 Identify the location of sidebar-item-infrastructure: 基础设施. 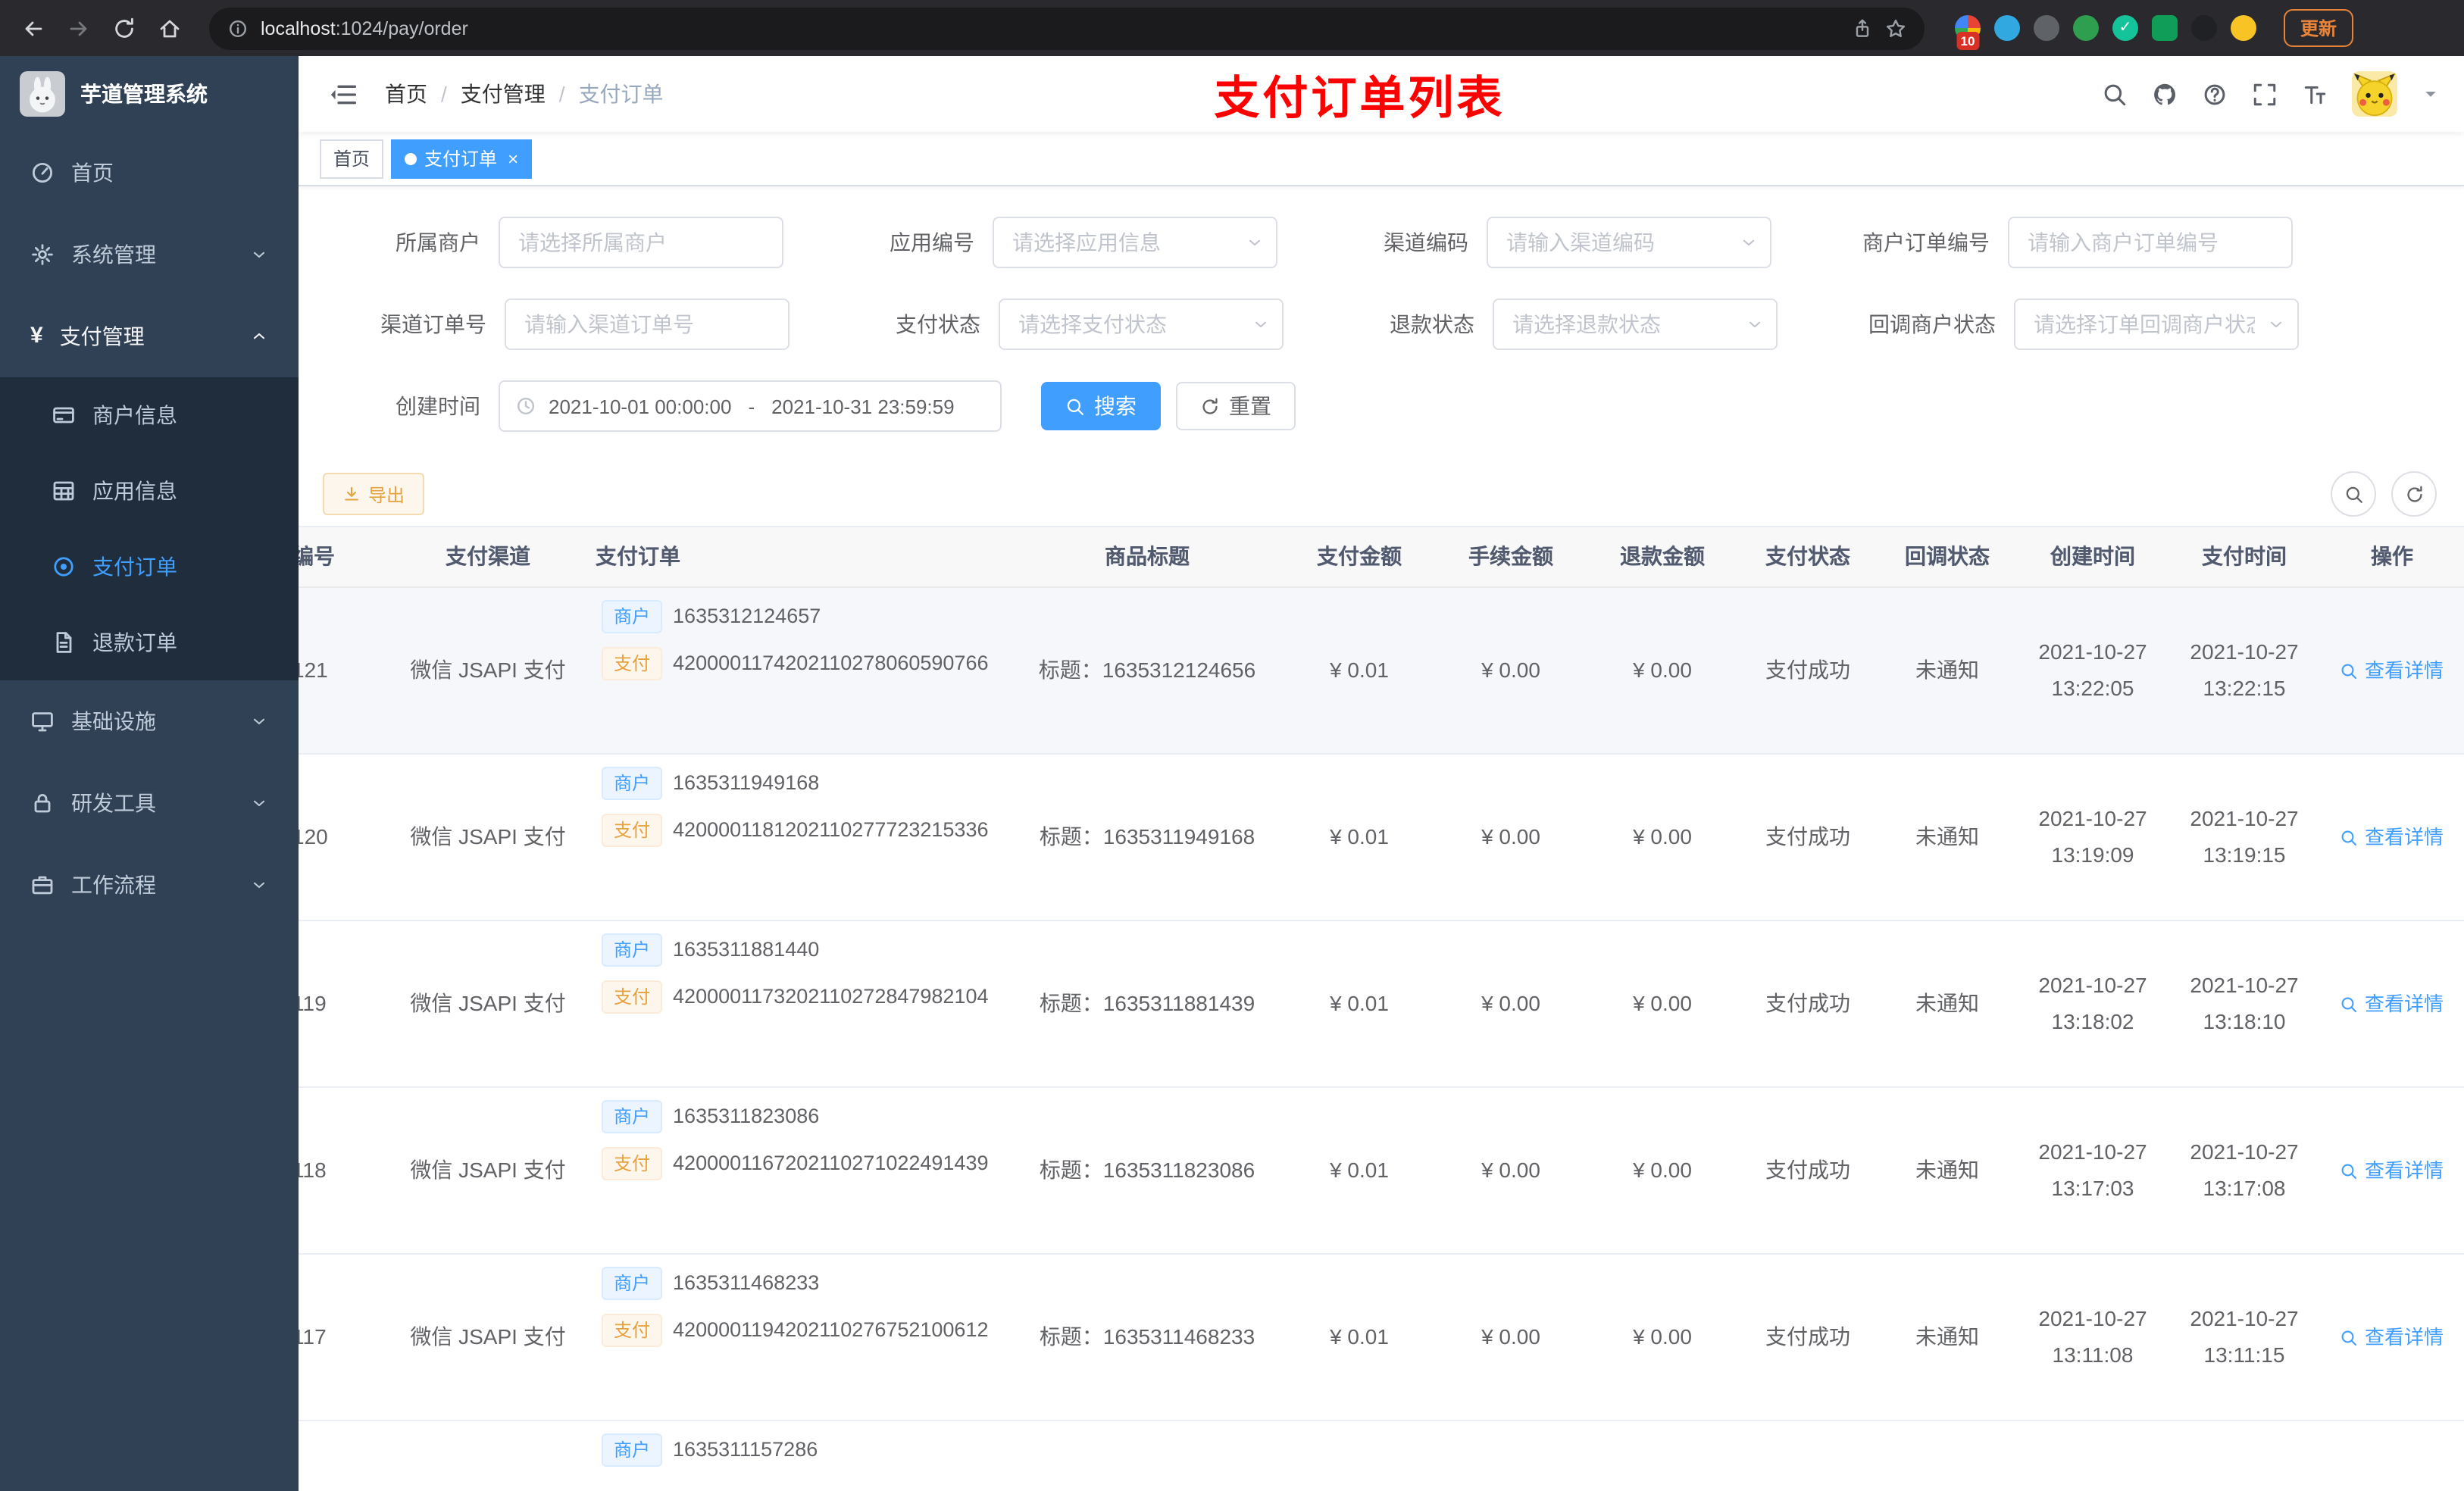
(149, 721).